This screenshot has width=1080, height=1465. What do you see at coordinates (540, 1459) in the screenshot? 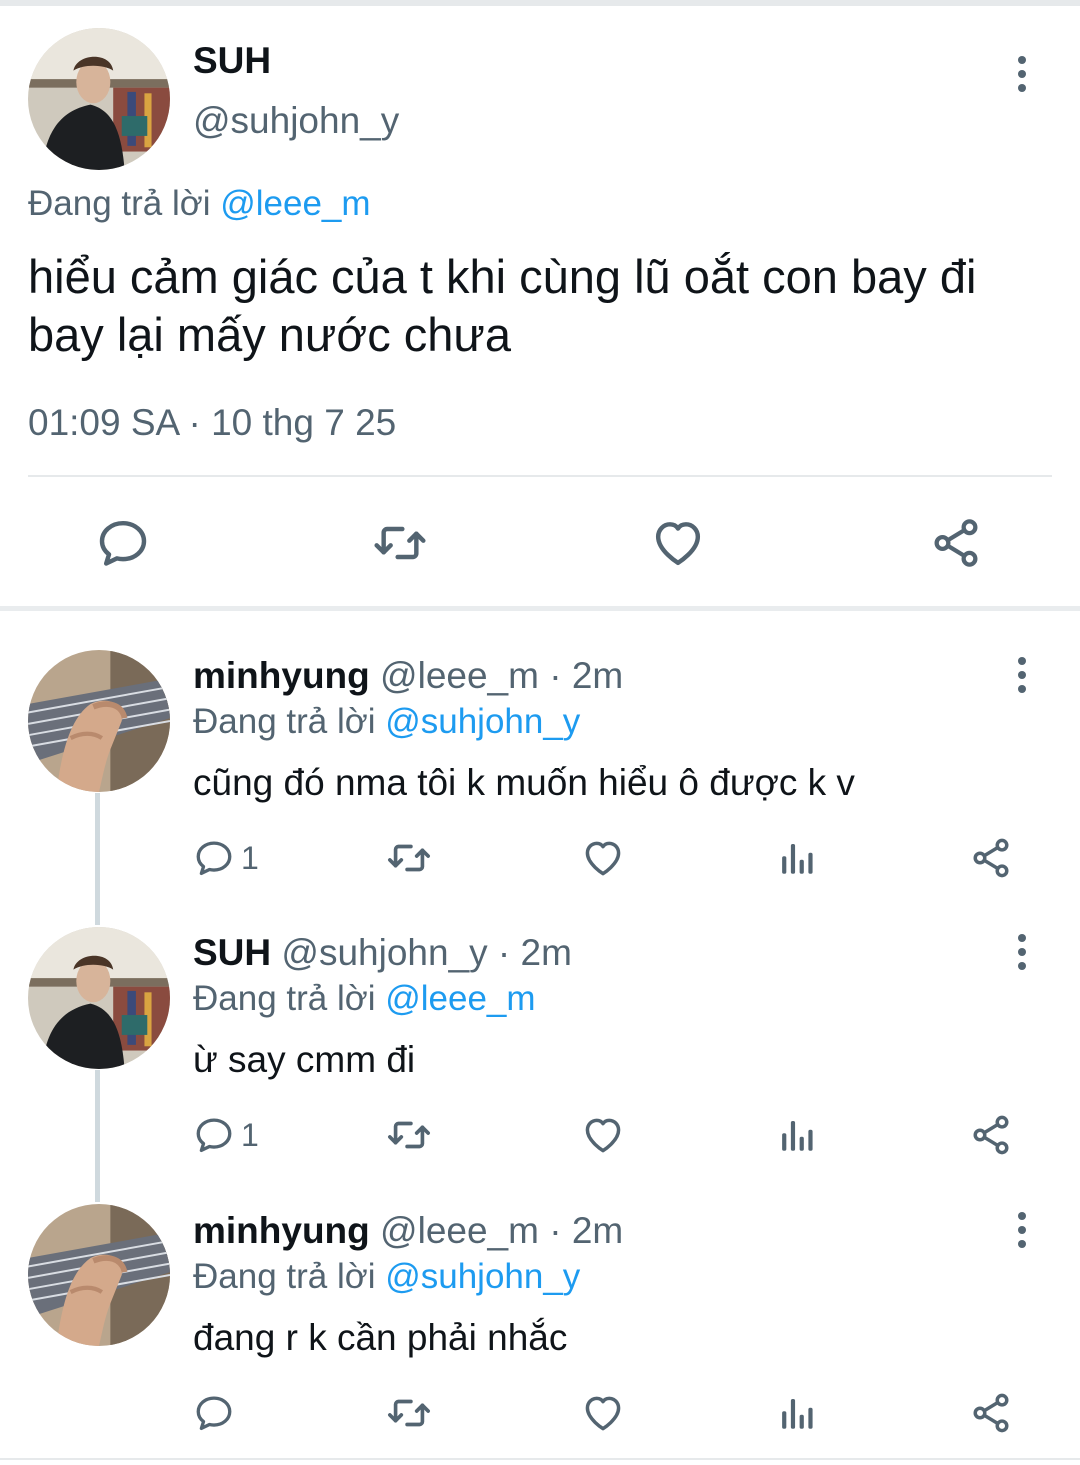
I see `bottom-divider` at bounding box center [540, 1459].